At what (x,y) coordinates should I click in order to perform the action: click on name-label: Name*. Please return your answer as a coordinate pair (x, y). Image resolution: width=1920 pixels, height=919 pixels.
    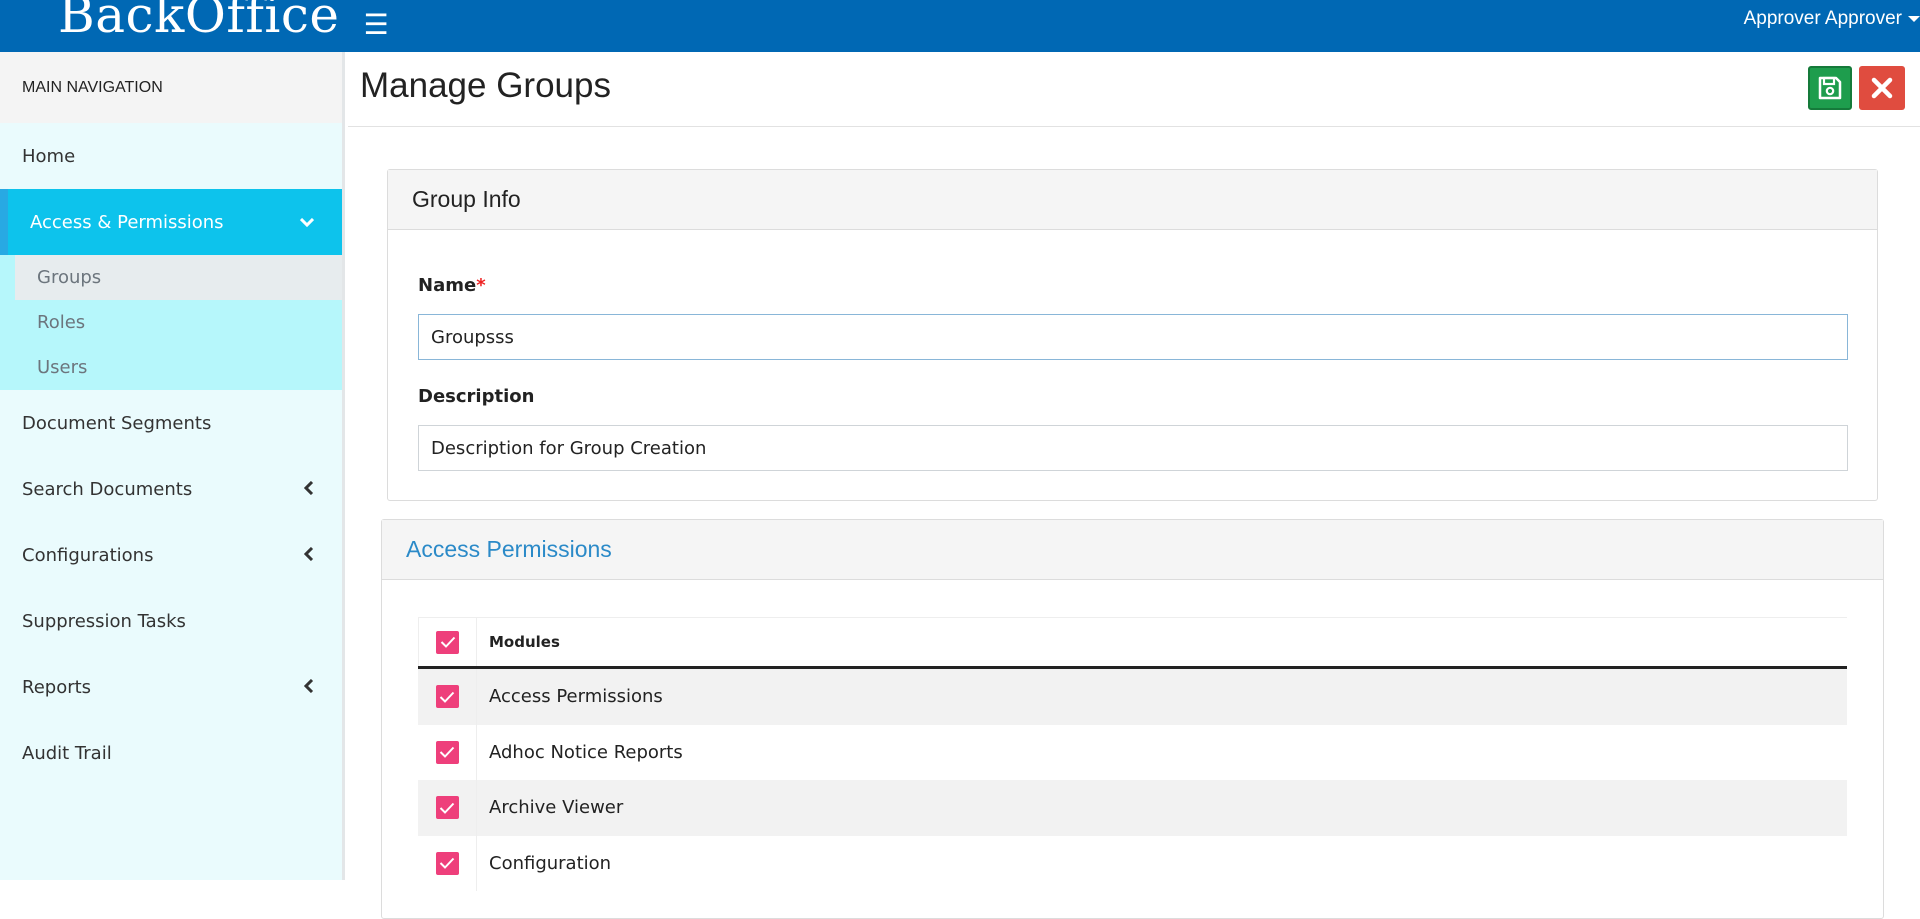
    Looking at the image, I should click on (452, 285).